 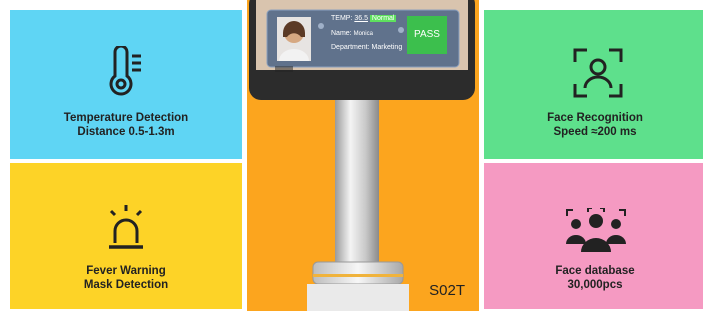 I want to click on face-scan-icon, so click(x=598, y=73).